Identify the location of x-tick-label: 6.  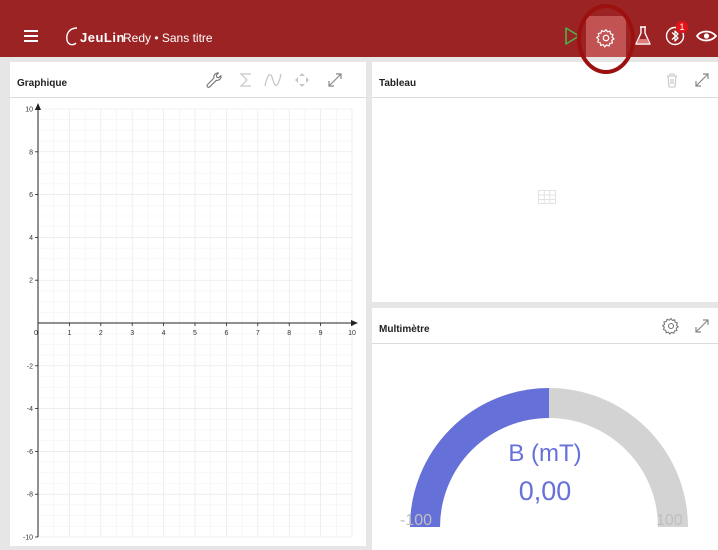
(226, 333).